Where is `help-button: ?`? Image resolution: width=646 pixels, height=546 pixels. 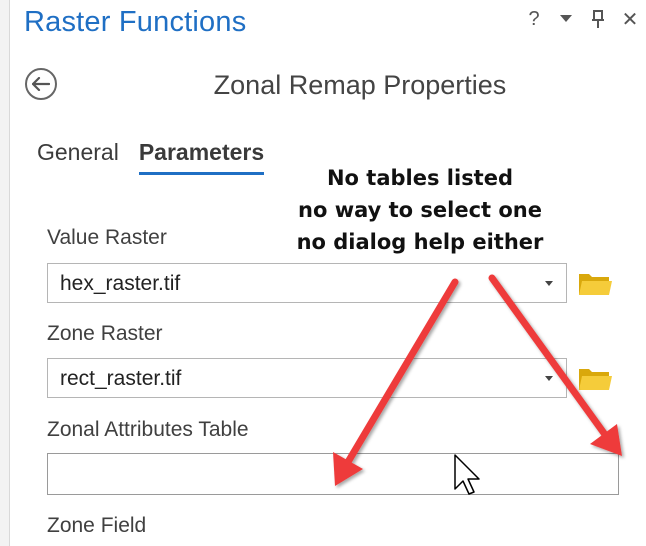 help-button: ? is located at coordinates (534, 19).